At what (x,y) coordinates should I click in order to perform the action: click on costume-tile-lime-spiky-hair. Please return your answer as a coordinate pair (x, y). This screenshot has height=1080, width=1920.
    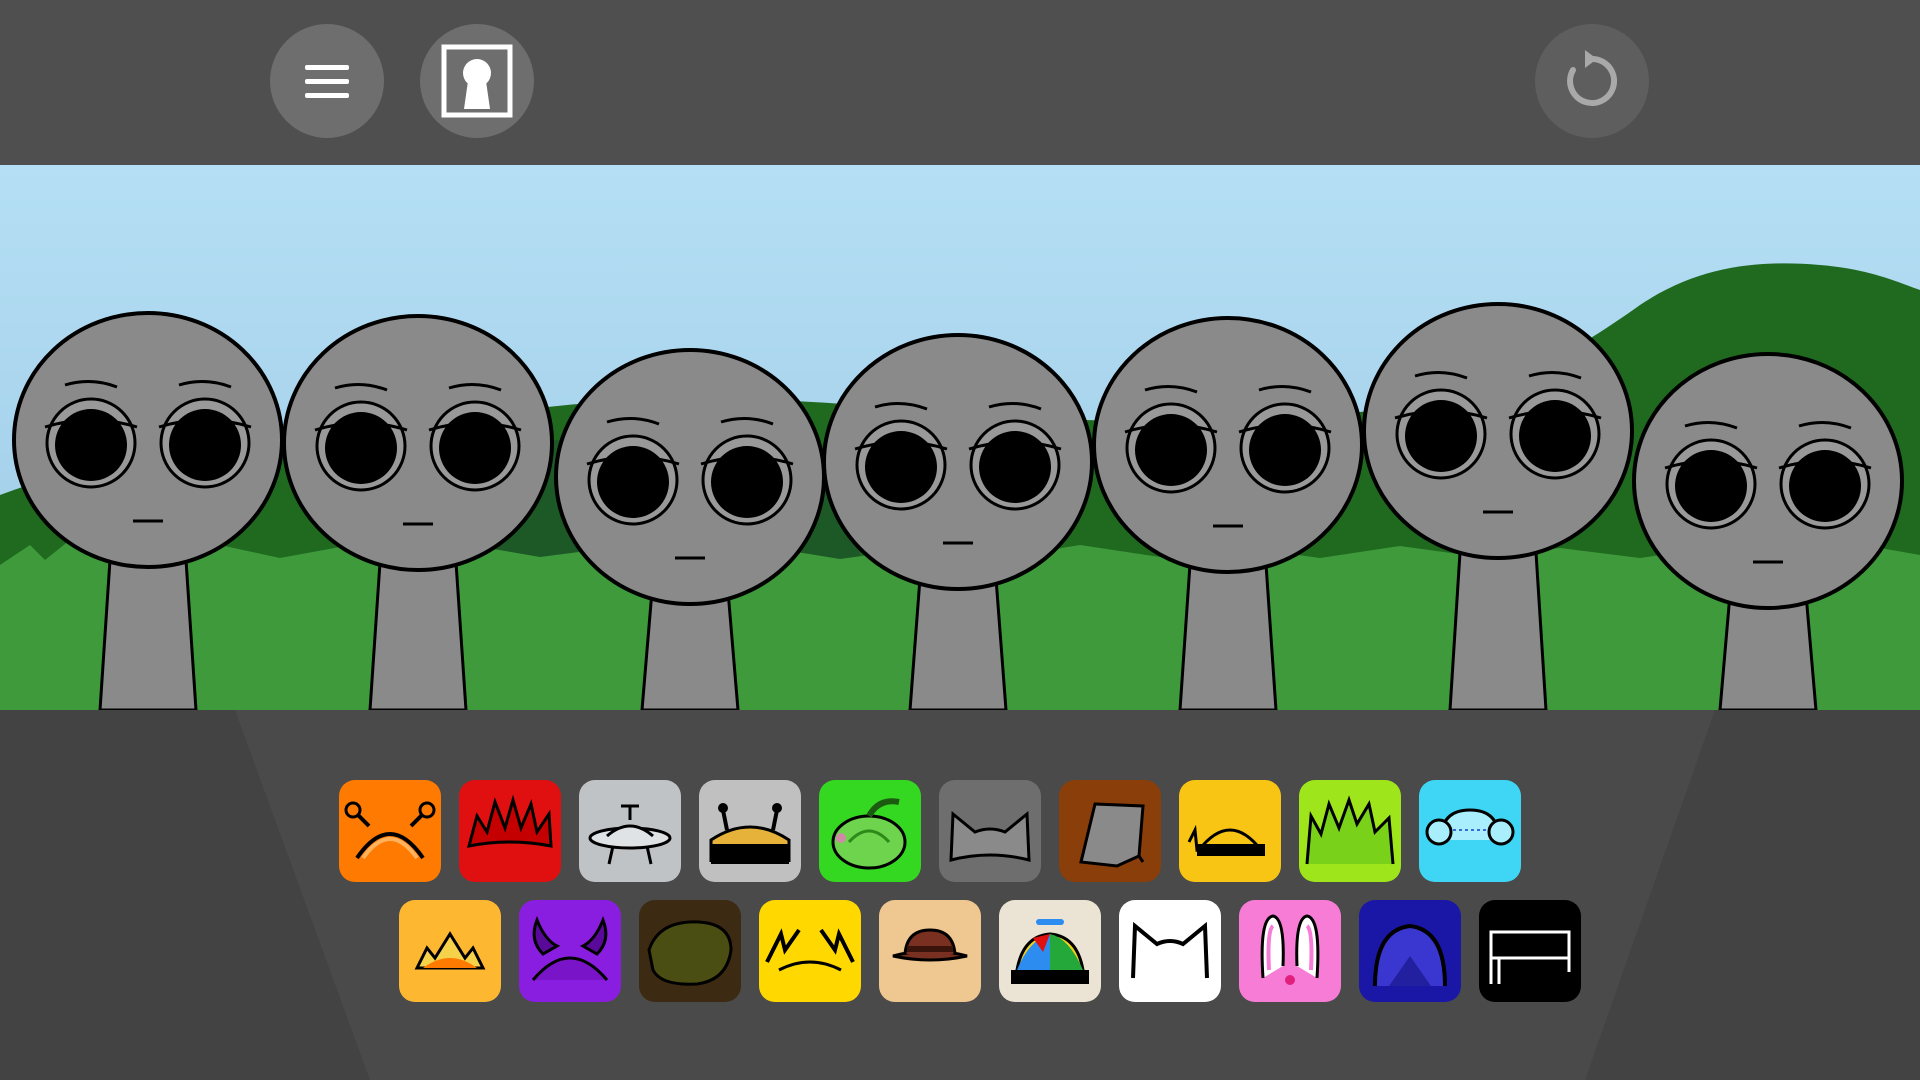
    Looking at the image, I should click on (1350, 831).